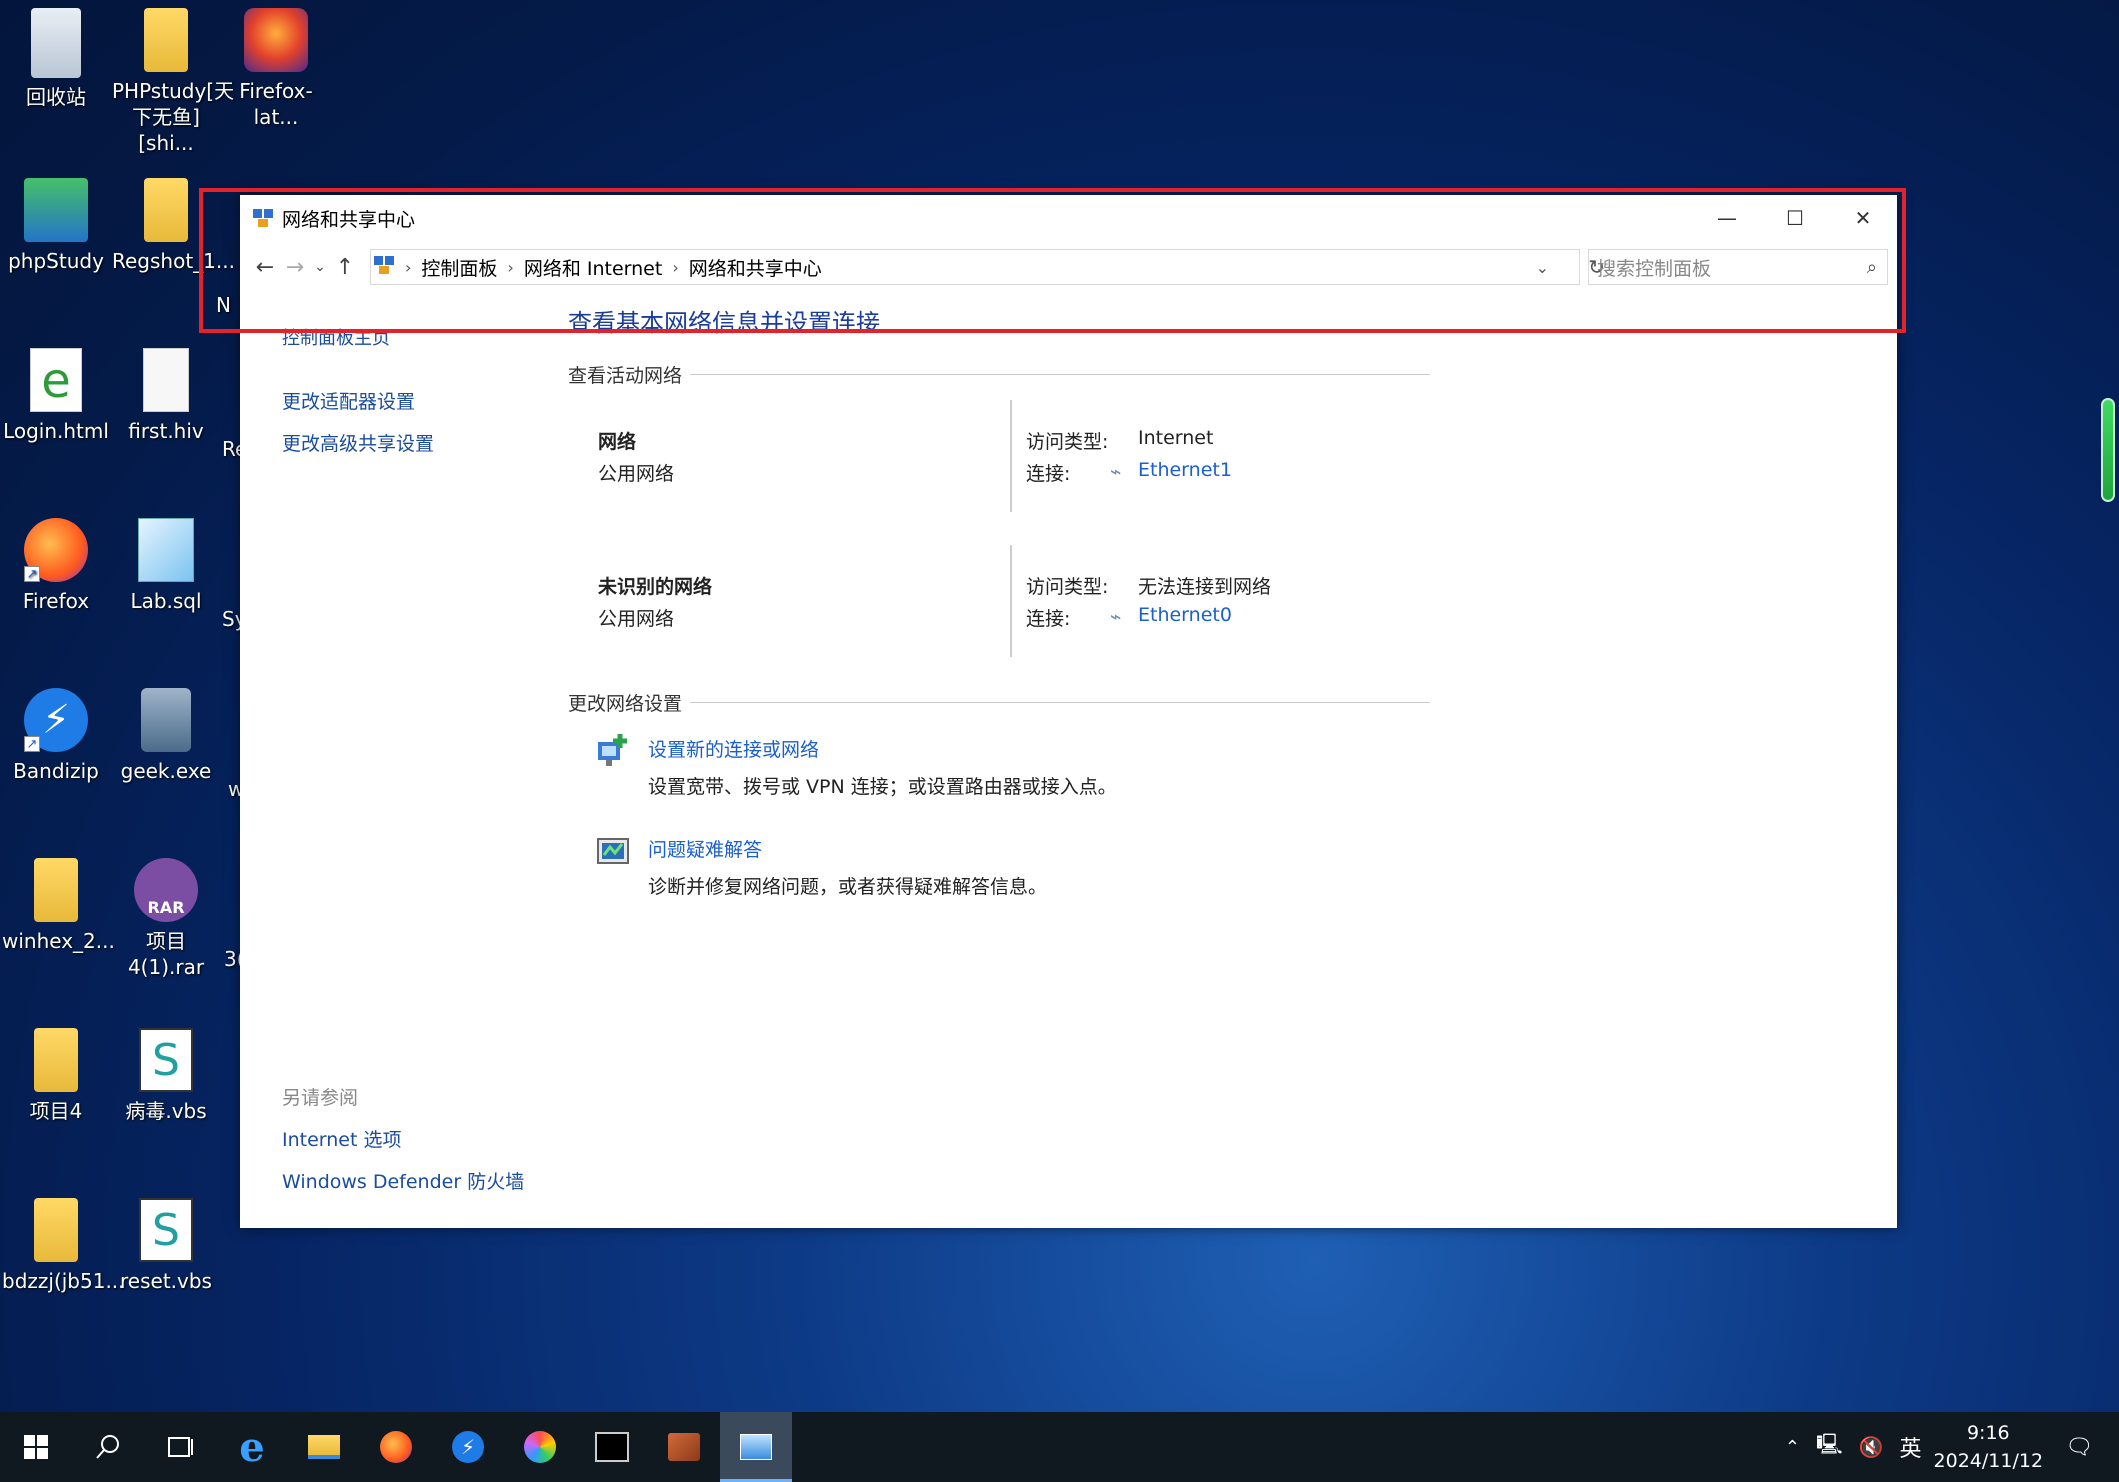  Describe the element at coordinates (733, 748) in the screenshot. I see `setup-new-connection-link: 设置新的连接或网络` at that location.